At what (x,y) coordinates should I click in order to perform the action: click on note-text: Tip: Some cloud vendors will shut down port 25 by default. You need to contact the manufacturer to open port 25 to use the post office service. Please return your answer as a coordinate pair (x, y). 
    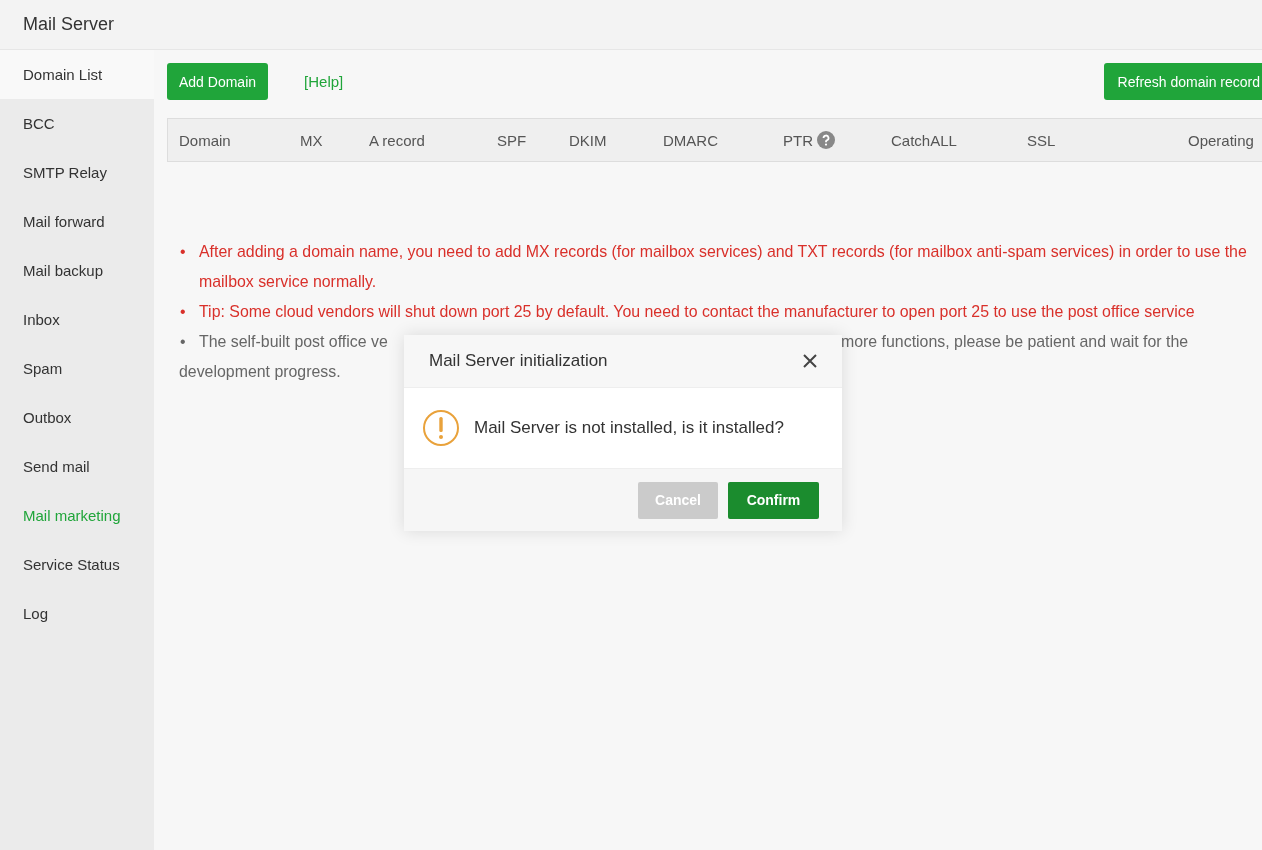
    Looking at the image, I should click on (697, 312).